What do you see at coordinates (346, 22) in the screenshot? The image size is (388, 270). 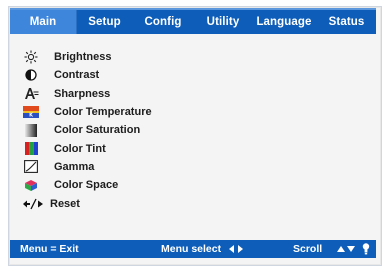 I see `tab-status: Status` at bounding box center [346, 22].